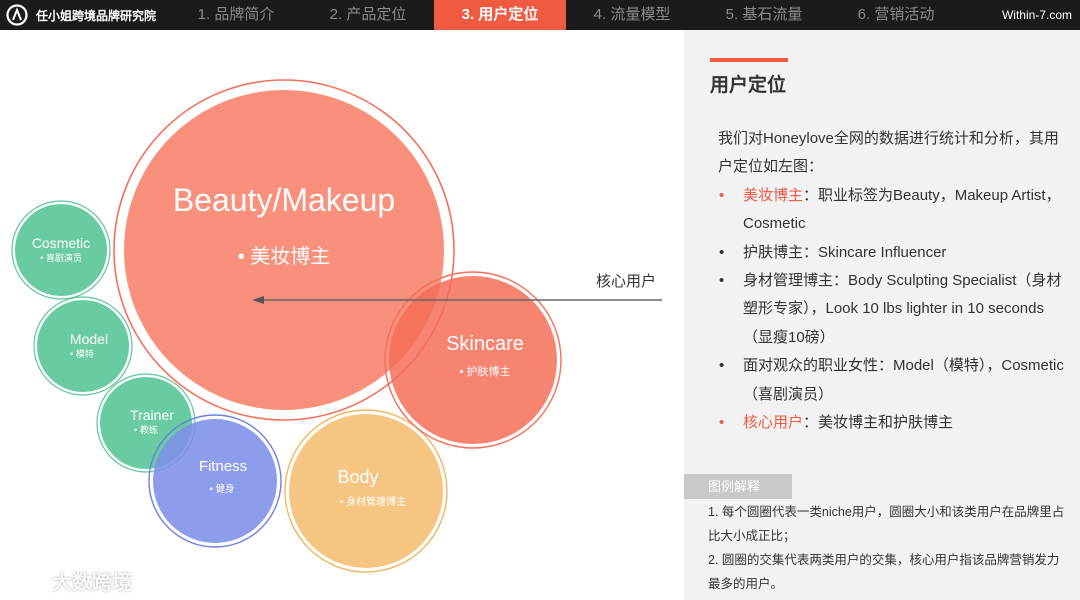 The width and height of the screenshot is (1080, 600). What do you see at coordinates (1037, 15) in the screenshot?
I see `site-link: Within-7.com` at bounding box center [1037, 15].